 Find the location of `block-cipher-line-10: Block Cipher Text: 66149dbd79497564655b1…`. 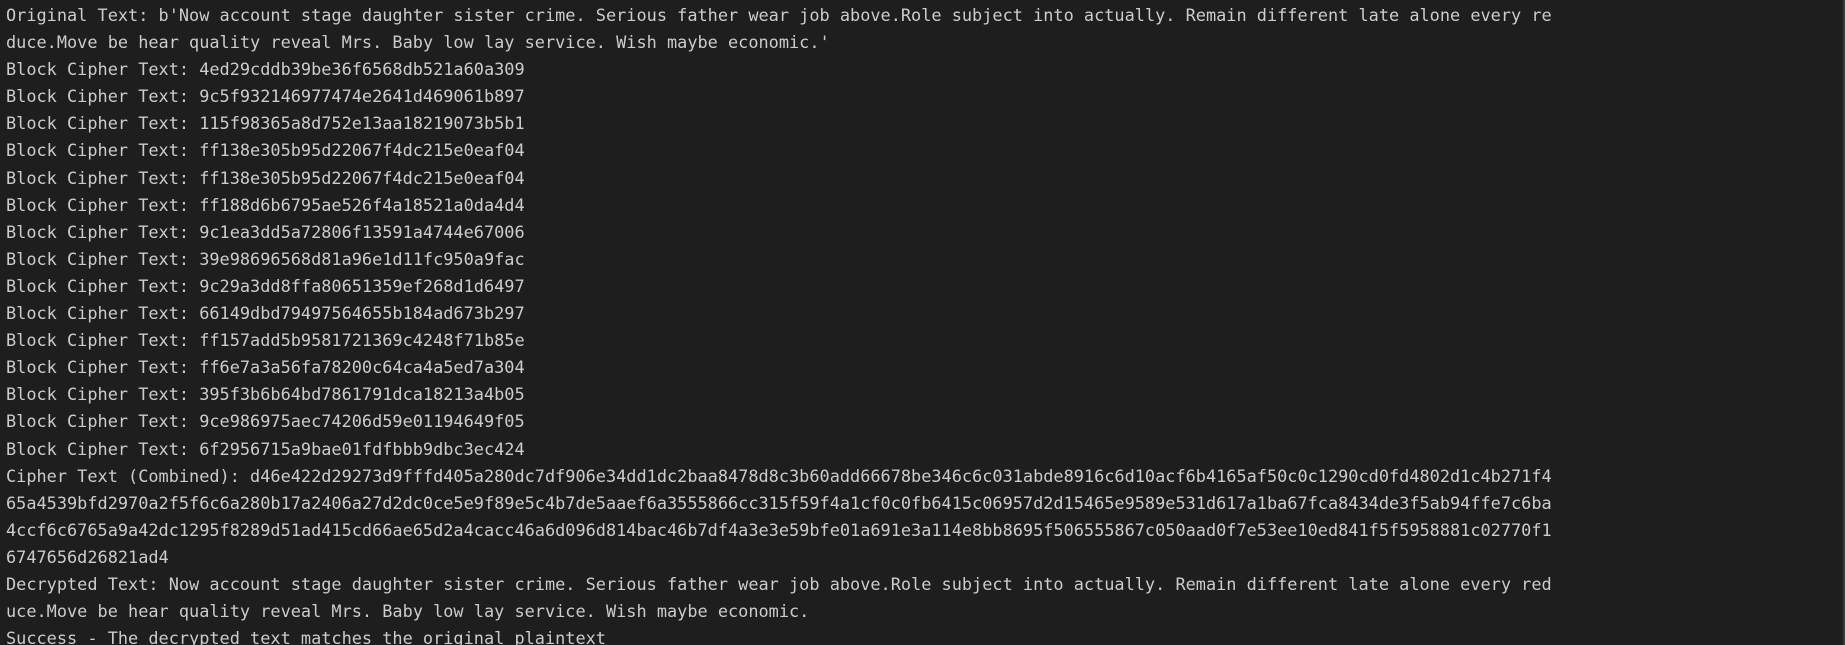

block-cipher-line-10: Block Cipher Text: 66149dbd79497564655b1… is located at coordinates (265, 313).